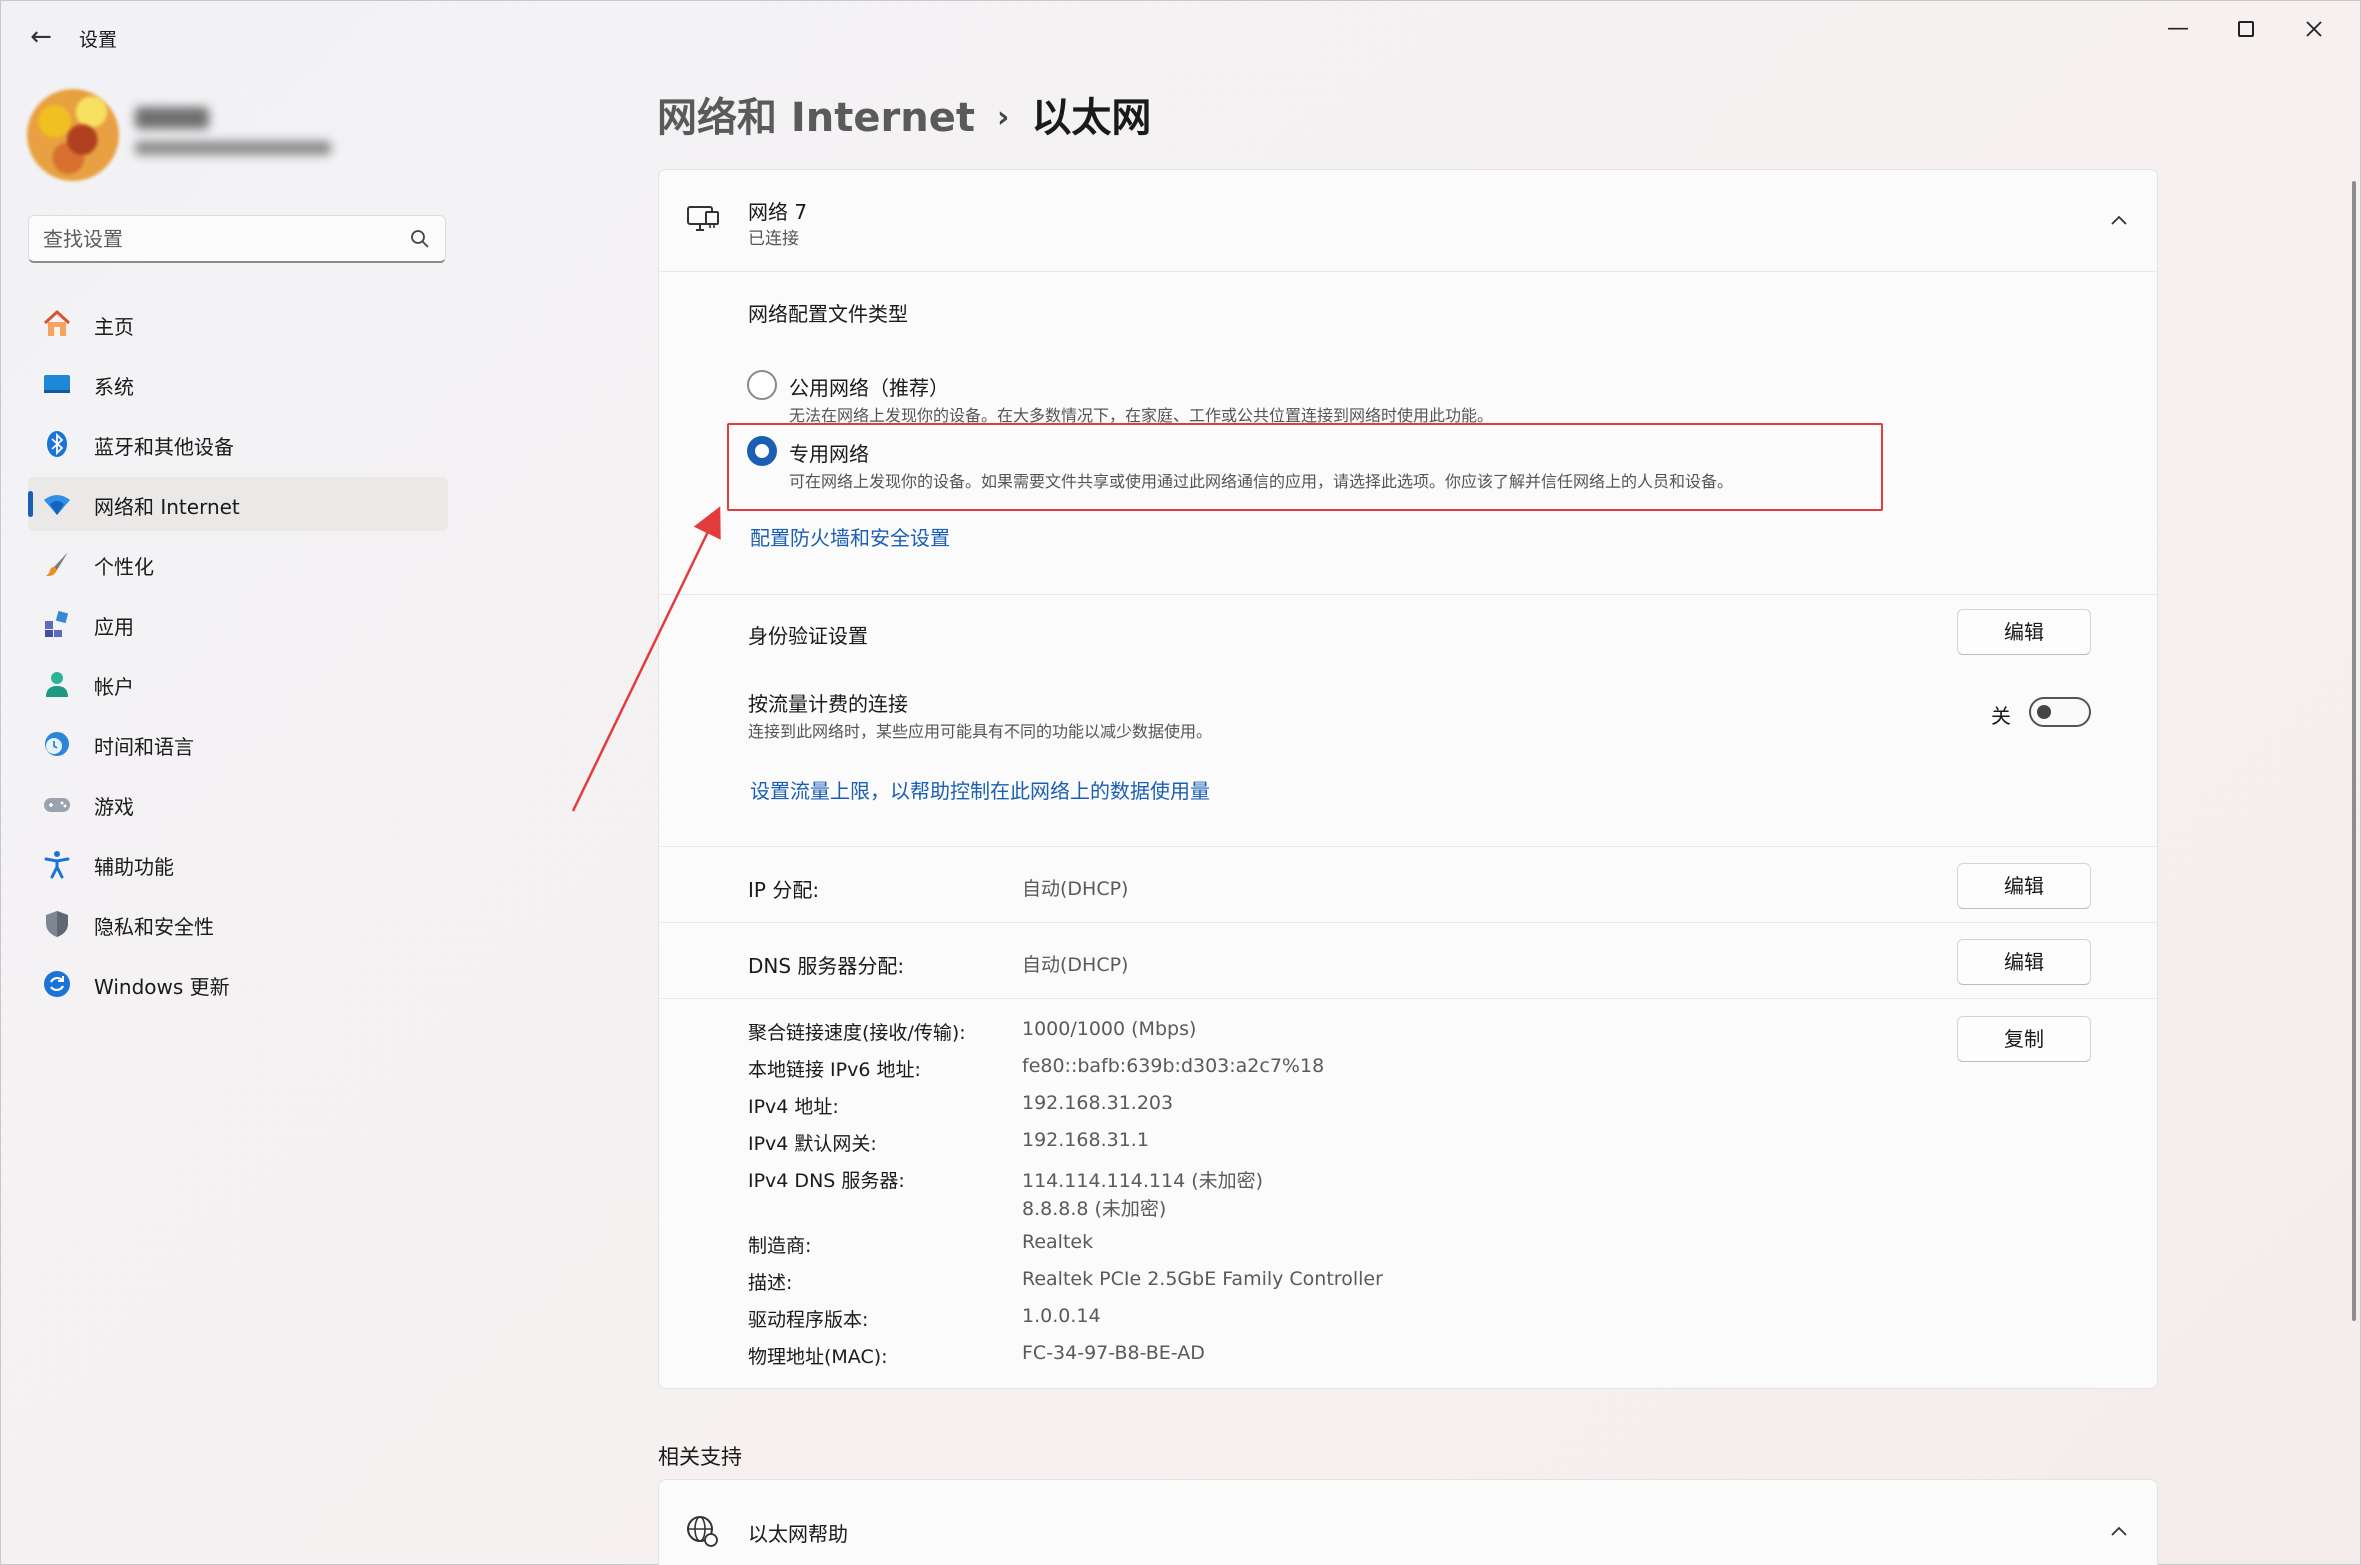 The image size is (2361, 1565). Describe the element at coordinates (238, 744) in the screenshot. I see `sidebar-item-time-language: 时间和语言` at that location.